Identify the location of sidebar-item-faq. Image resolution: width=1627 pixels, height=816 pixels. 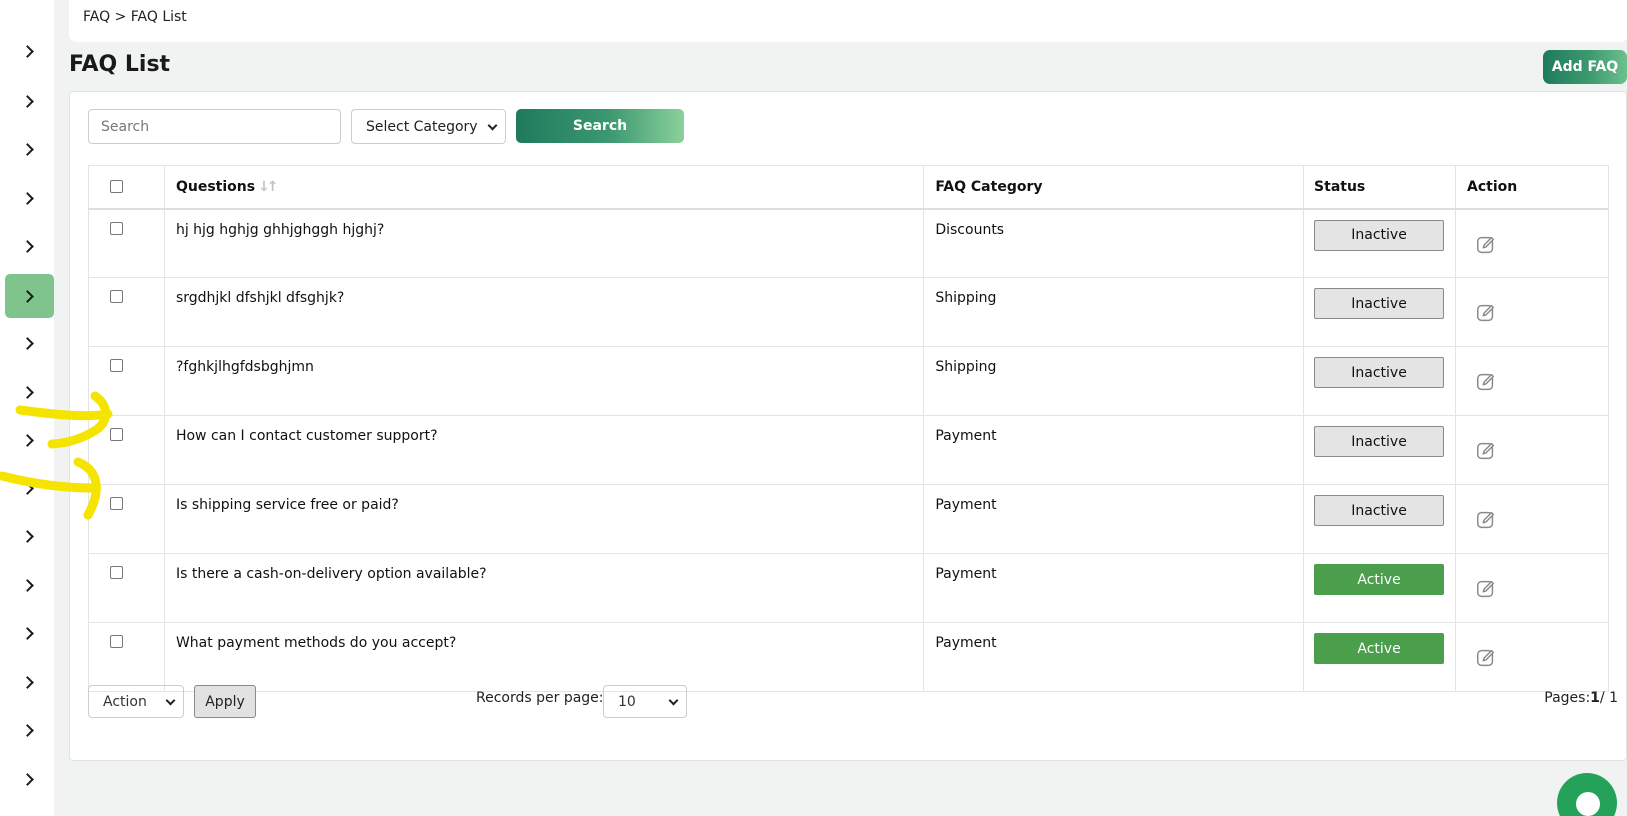
(29, 296).